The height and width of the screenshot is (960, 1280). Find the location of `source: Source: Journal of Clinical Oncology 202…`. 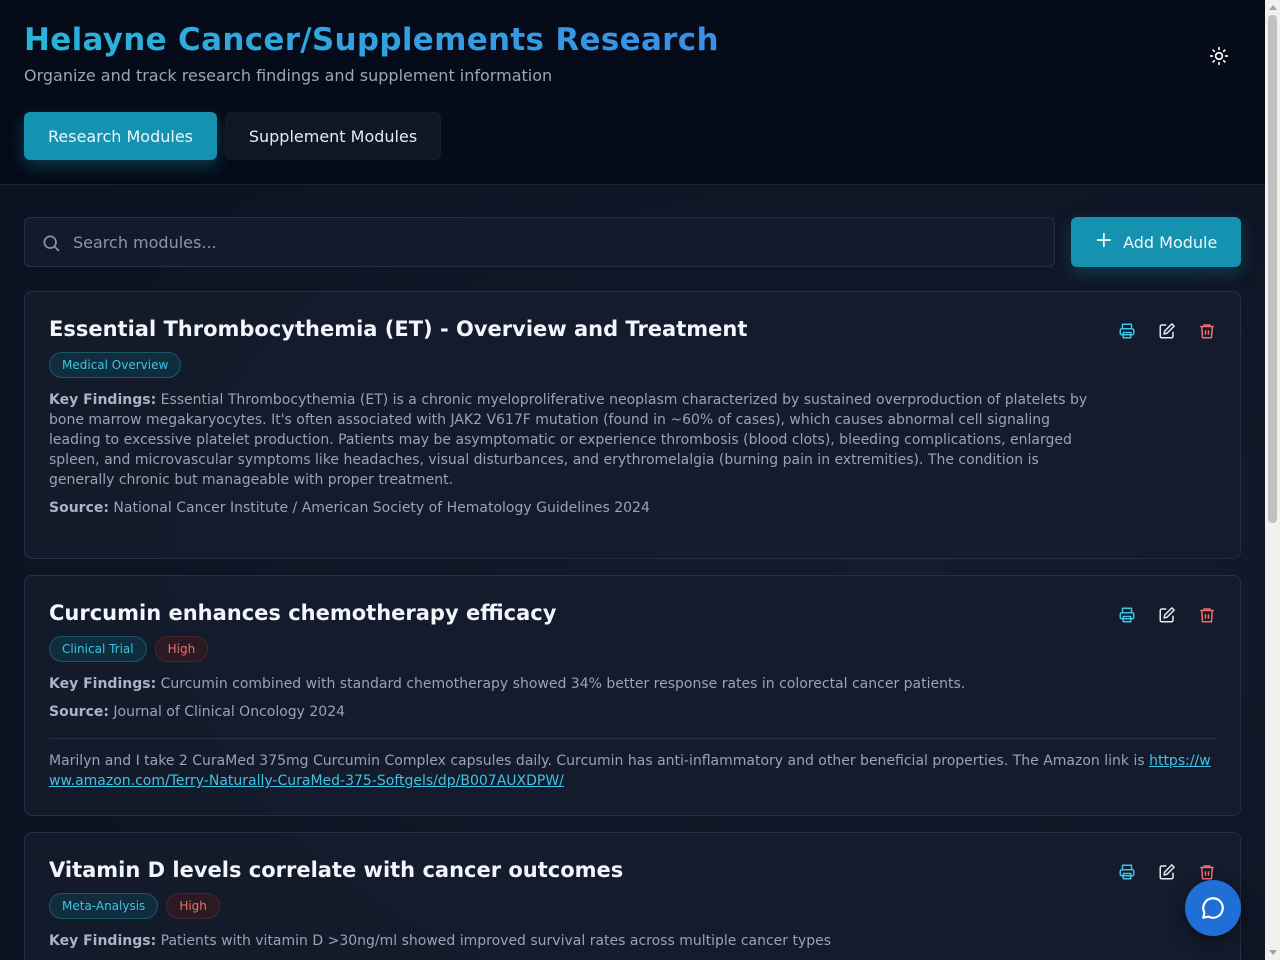

source: Source: Journal of Clinical Oncology 202… is located at coordinates (197, 712).